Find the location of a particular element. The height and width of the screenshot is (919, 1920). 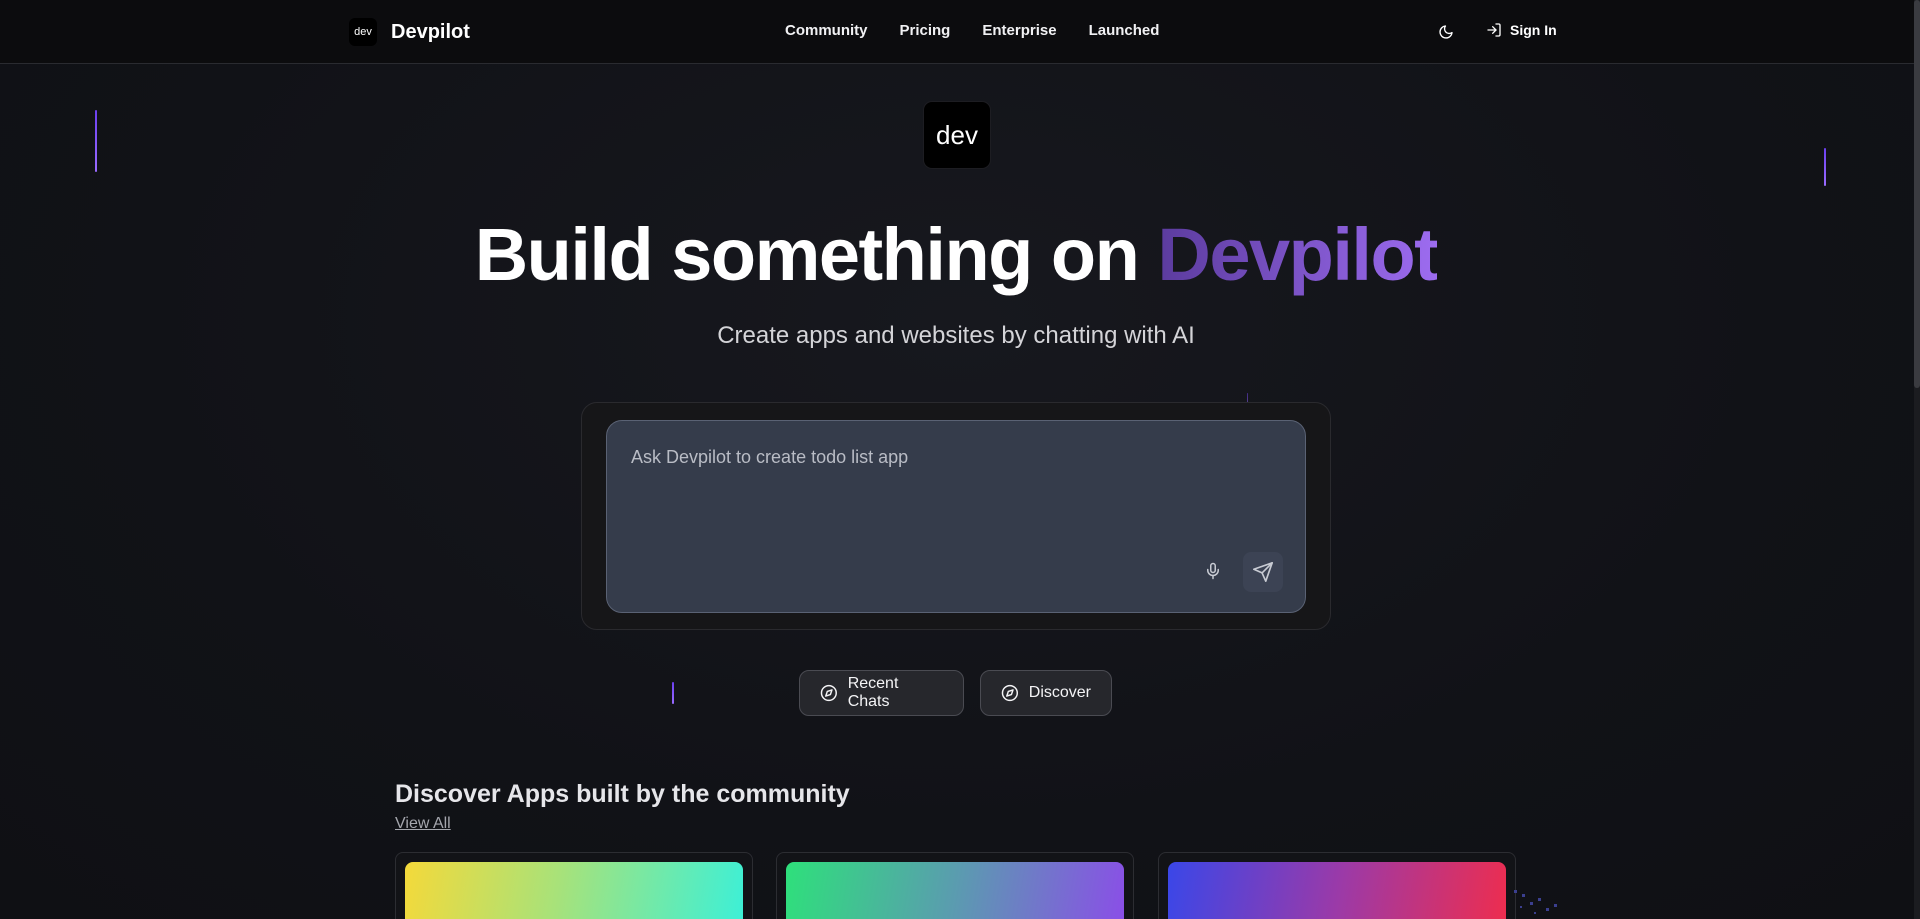

moon-icon is located at coordinates (1446, 32).